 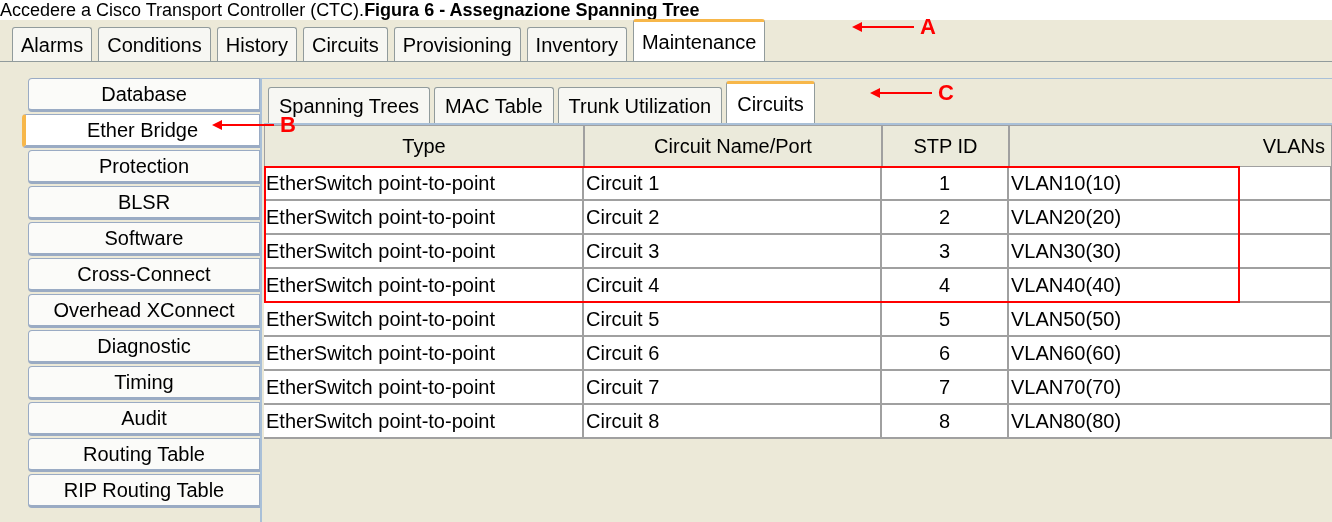 What do you see at coordinates (144, 203) in the screenshot?
I see `side-tab: BLSR` at bounding box center [144, 203].